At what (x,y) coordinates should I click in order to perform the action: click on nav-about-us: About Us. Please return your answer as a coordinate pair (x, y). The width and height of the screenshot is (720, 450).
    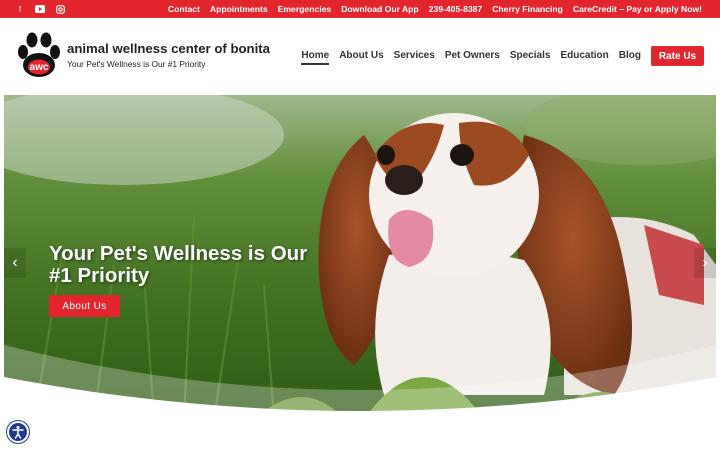
    Looking at the image, I should click on (361, 57).